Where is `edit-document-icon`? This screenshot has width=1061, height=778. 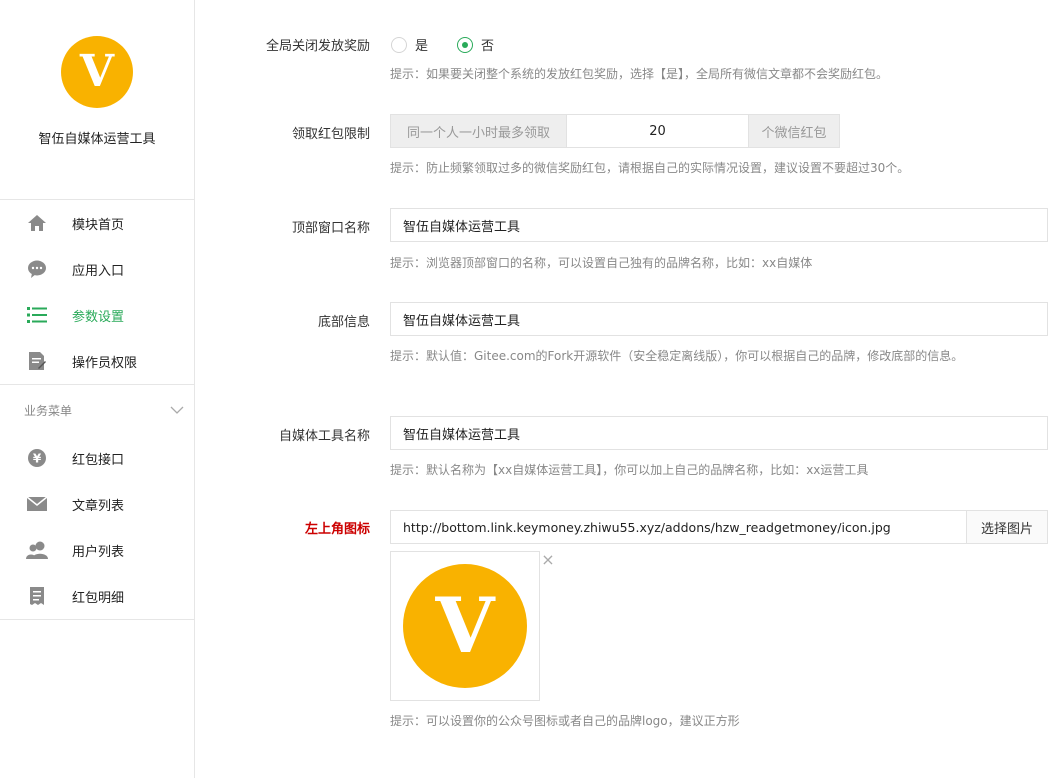
edit-document-icon is located at coordinates (37, 361).